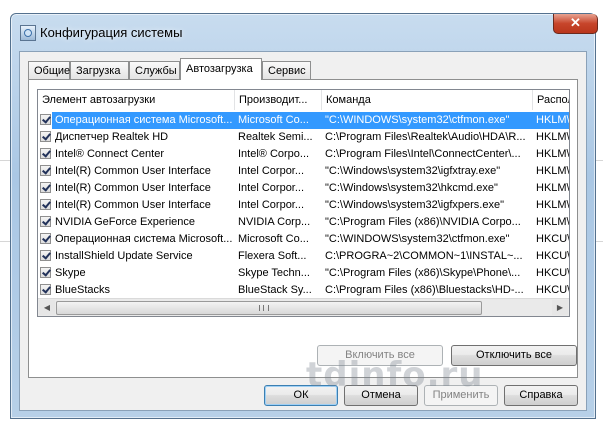  Describe the element at coordinates (551, 100) in the screenshot. I see `column-location: Распол` at that location.